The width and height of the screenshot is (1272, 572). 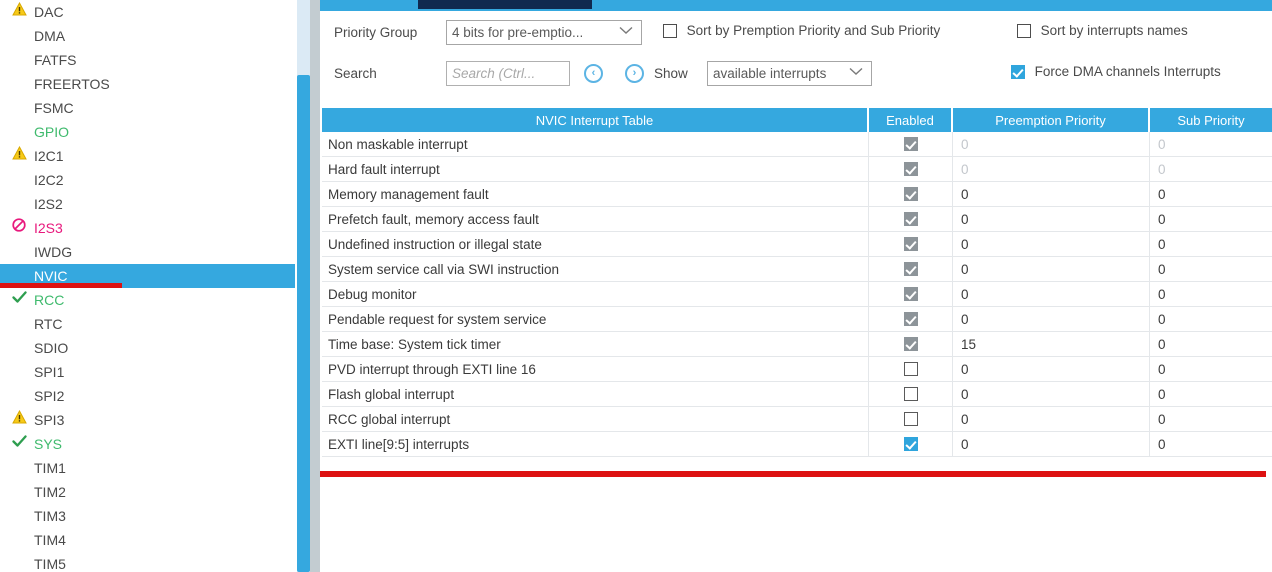 What do you see at coordinates (147, 348) in the screenshot?
I see `sidebar-item-sdio: SDIO` at bounding box center [147, 348].